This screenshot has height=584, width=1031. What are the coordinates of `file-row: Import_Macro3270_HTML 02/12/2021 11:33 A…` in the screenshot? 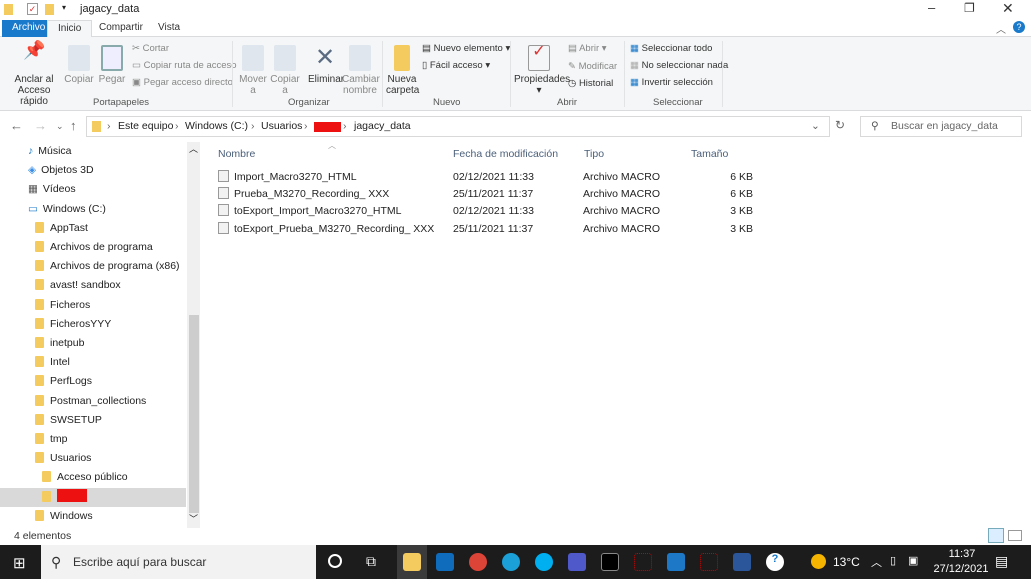 It's located at (486, 177).